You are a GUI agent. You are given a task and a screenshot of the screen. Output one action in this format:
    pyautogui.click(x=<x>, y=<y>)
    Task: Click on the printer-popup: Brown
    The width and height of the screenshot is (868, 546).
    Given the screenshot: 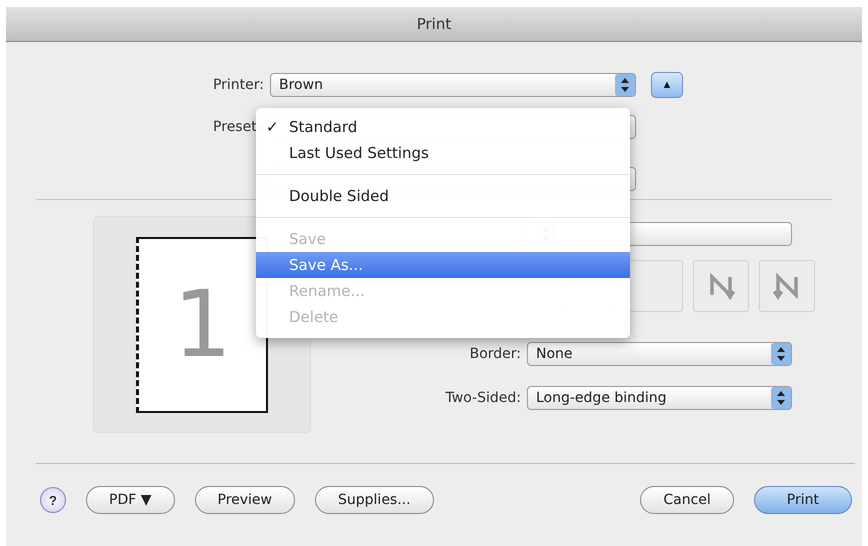 What is the action you would take?
    pyautogui.click(x=453, y=85)
    